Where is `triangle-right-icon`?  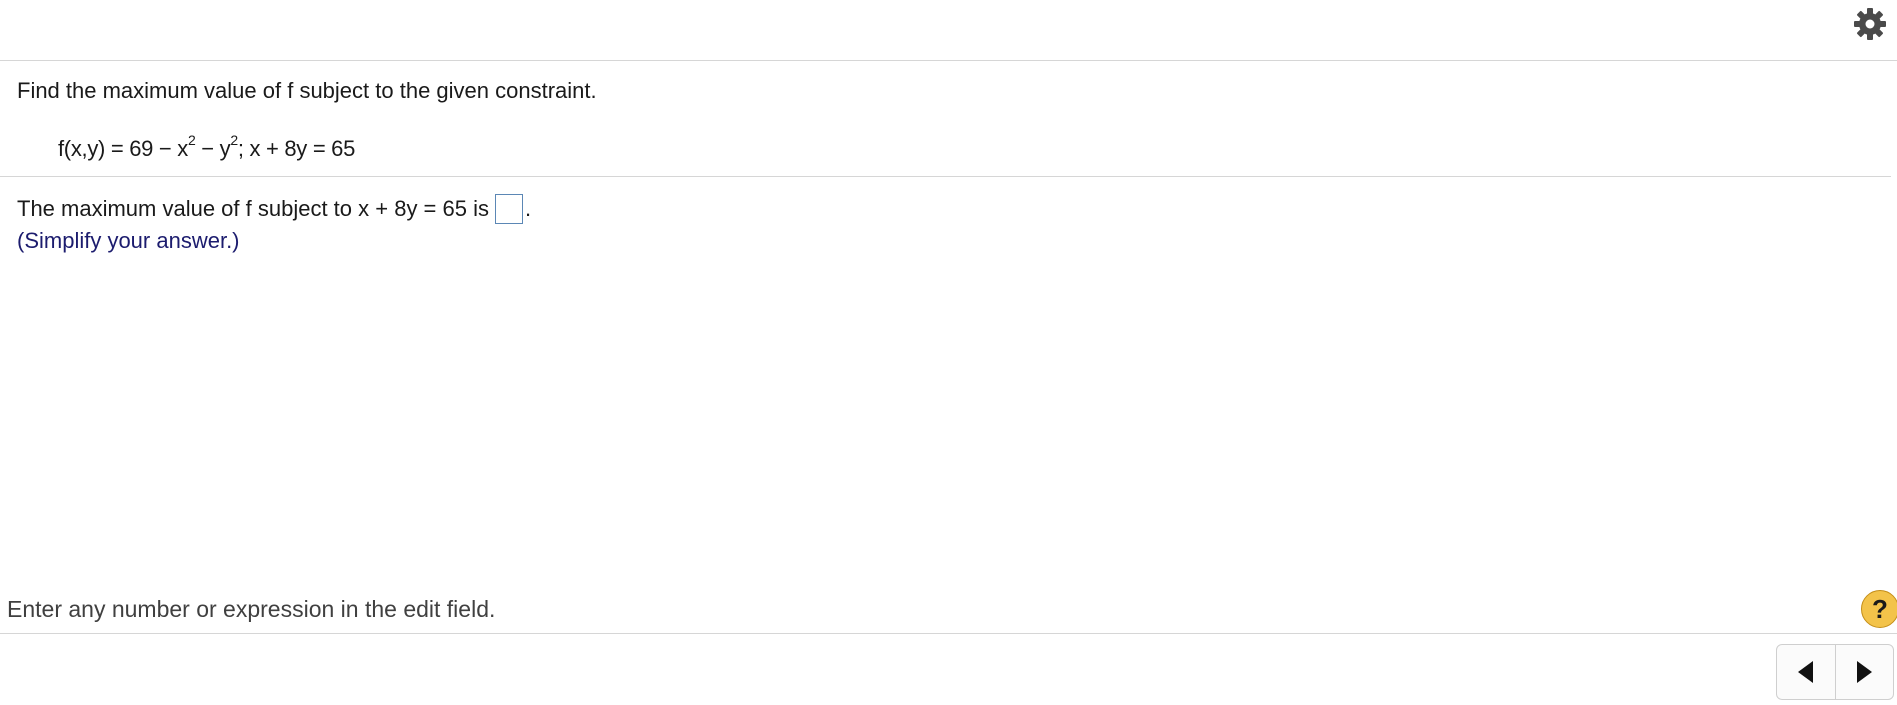
triangle-right-icon is located at coordinates (1865, 672).